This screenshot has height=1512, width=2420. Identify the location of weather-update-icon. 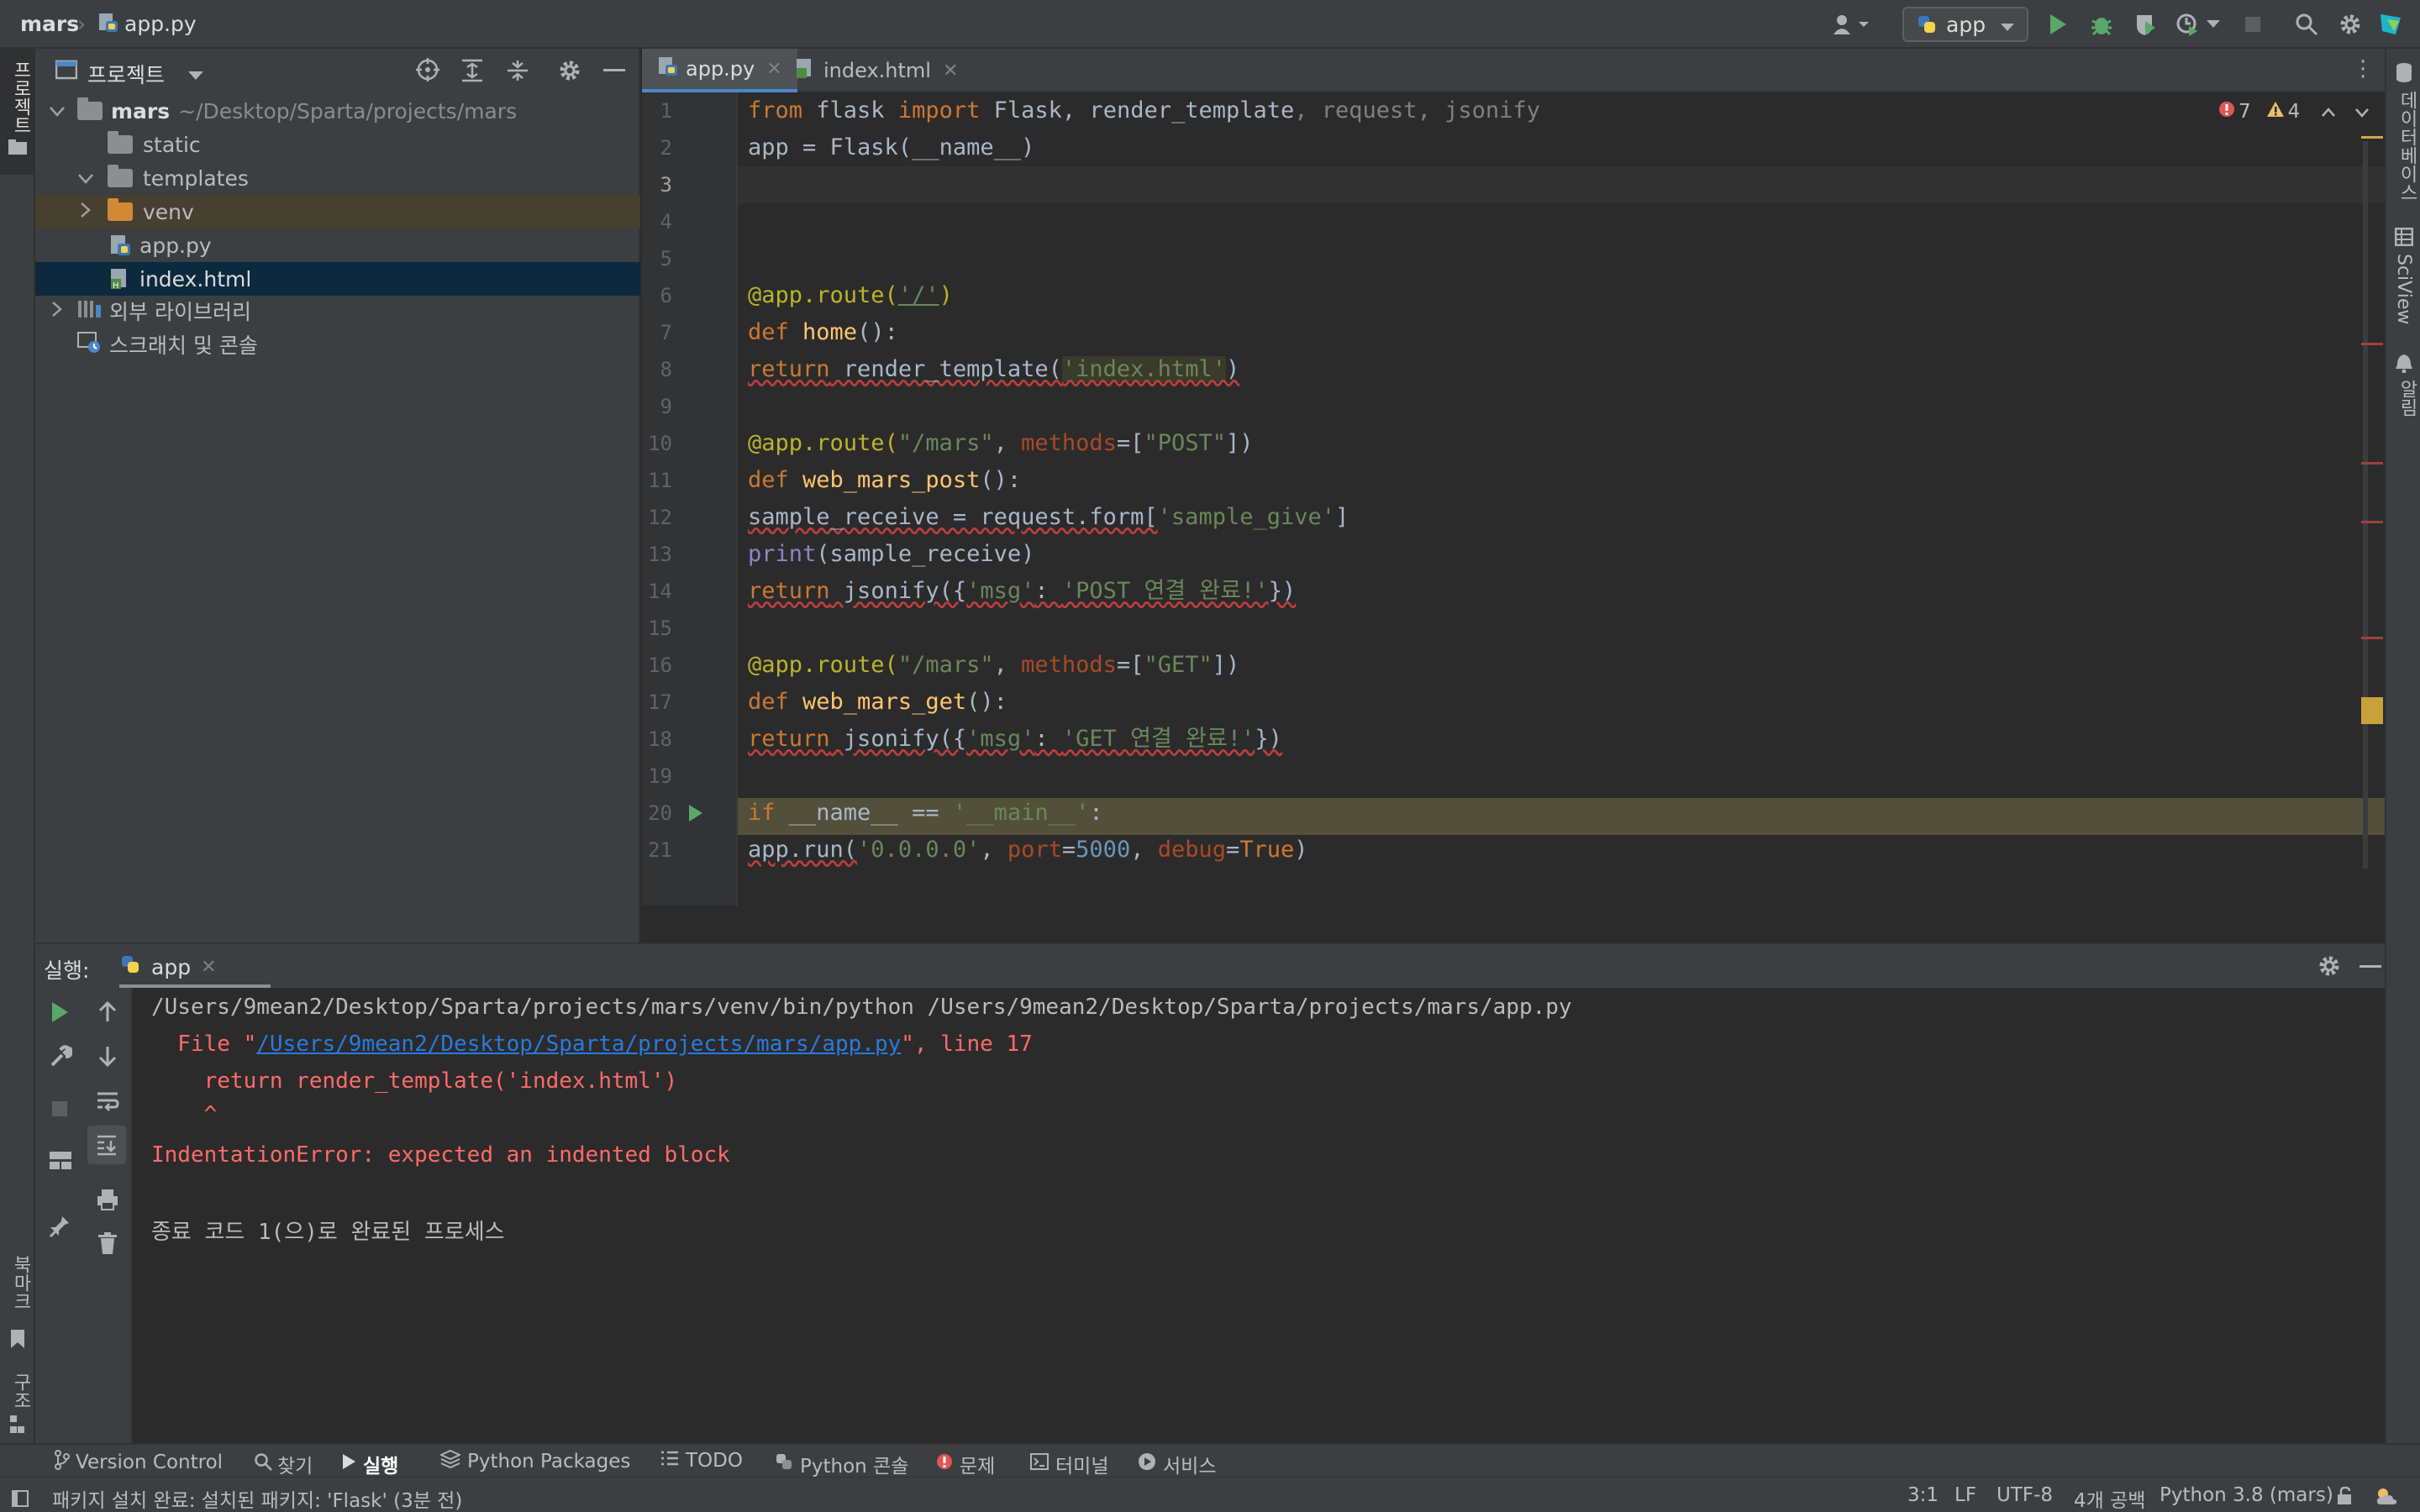
(2387, 1498).